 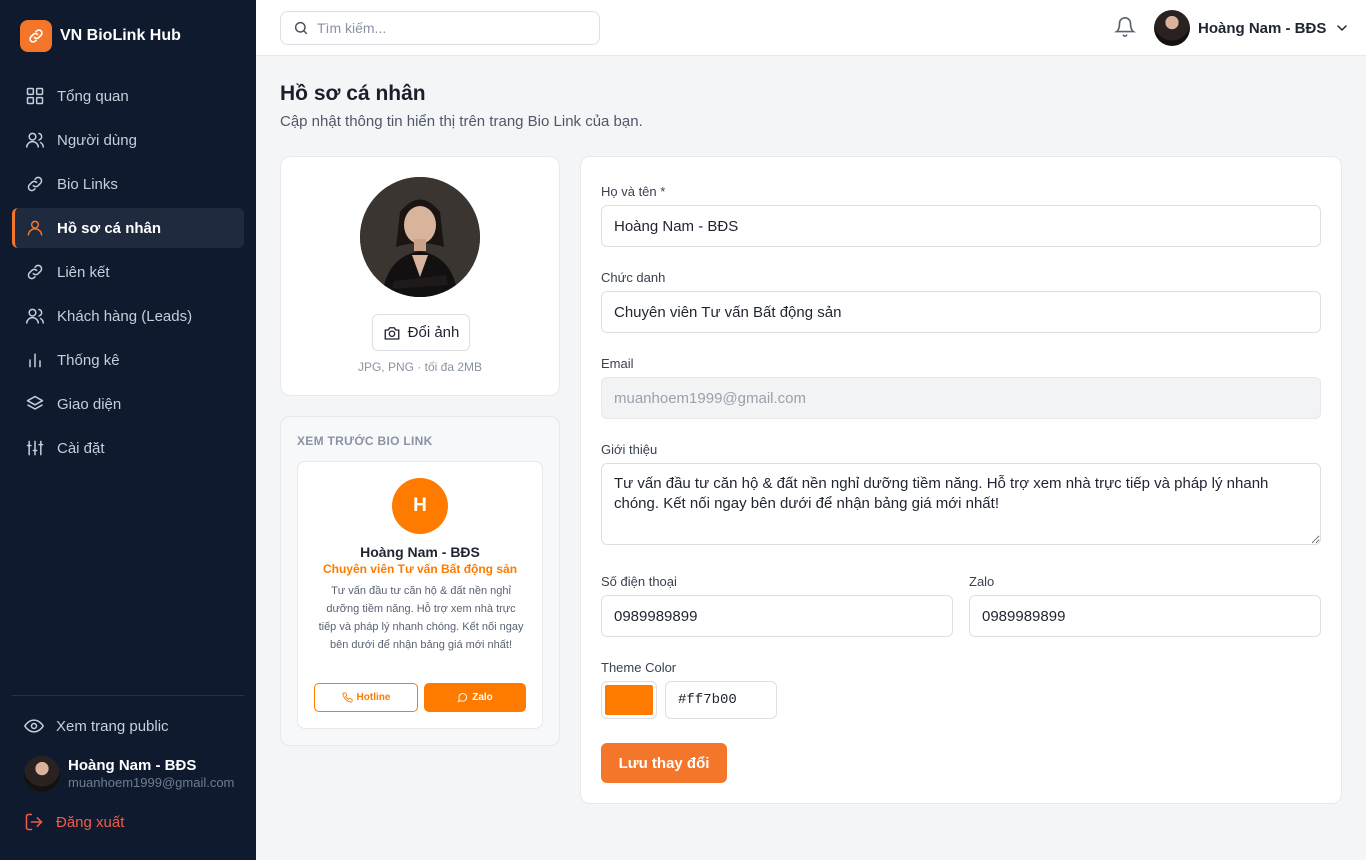 I want to click on sidebar-item-label: Tổng quan, so click(x=93, y=96).